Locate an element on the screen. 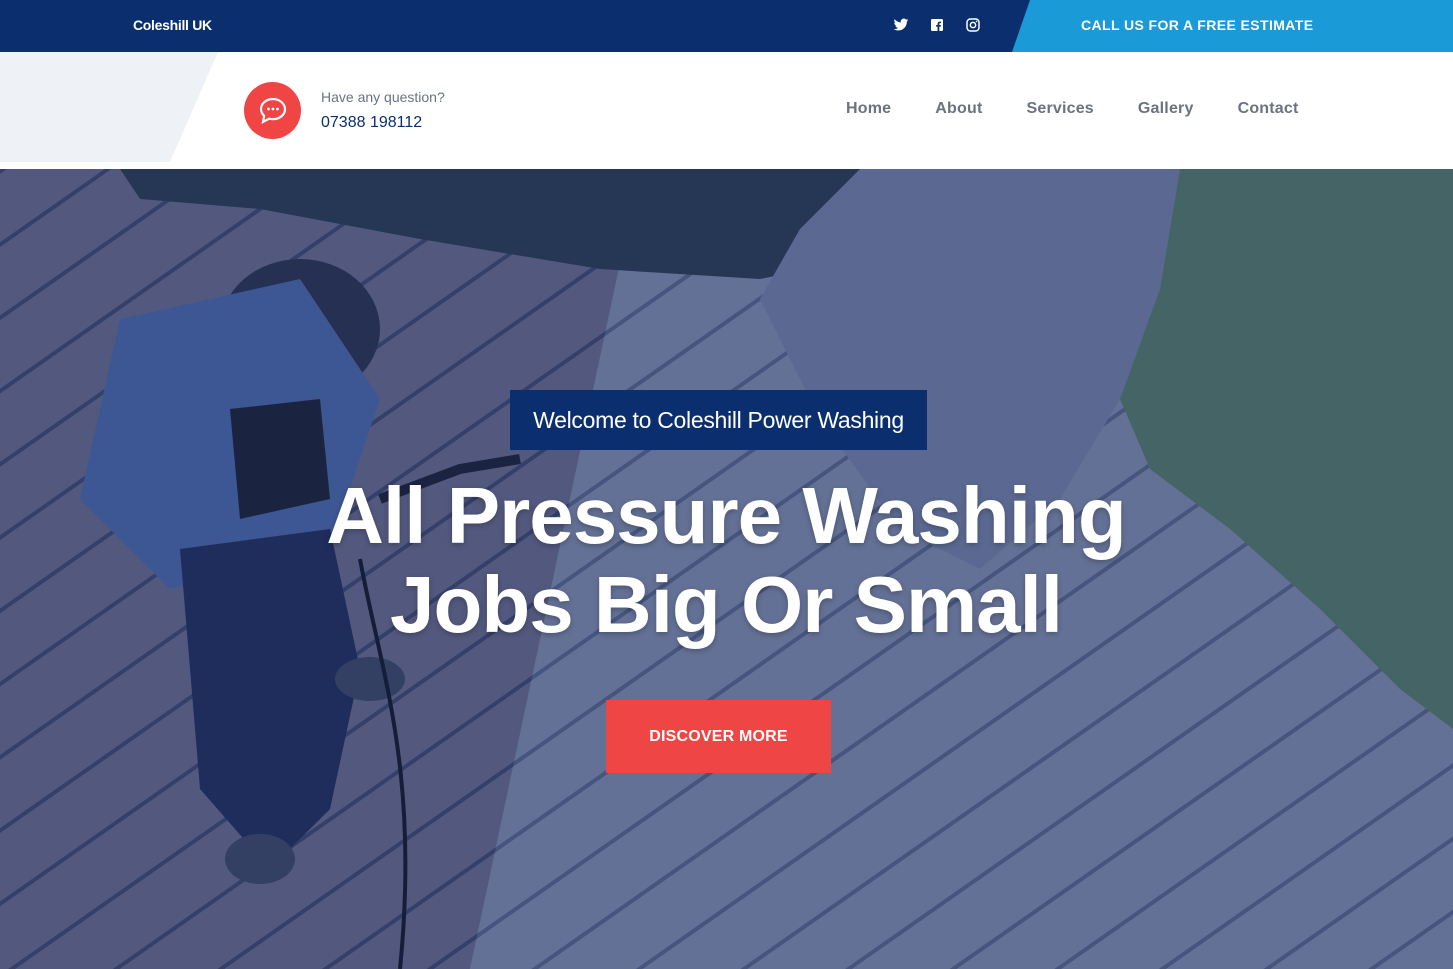  top-bar: Coleshill UK CALL US FOR A FREE ESTIMATE is located at coordinates (726, 26).